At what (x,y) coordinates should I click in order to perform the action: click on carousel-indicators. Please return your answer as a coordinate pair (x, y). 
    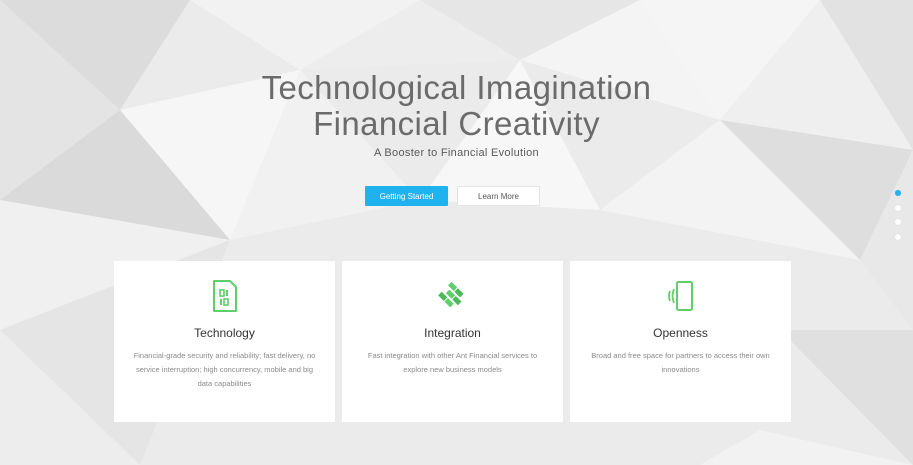
    Looking at the image, I should click on (899, 219).